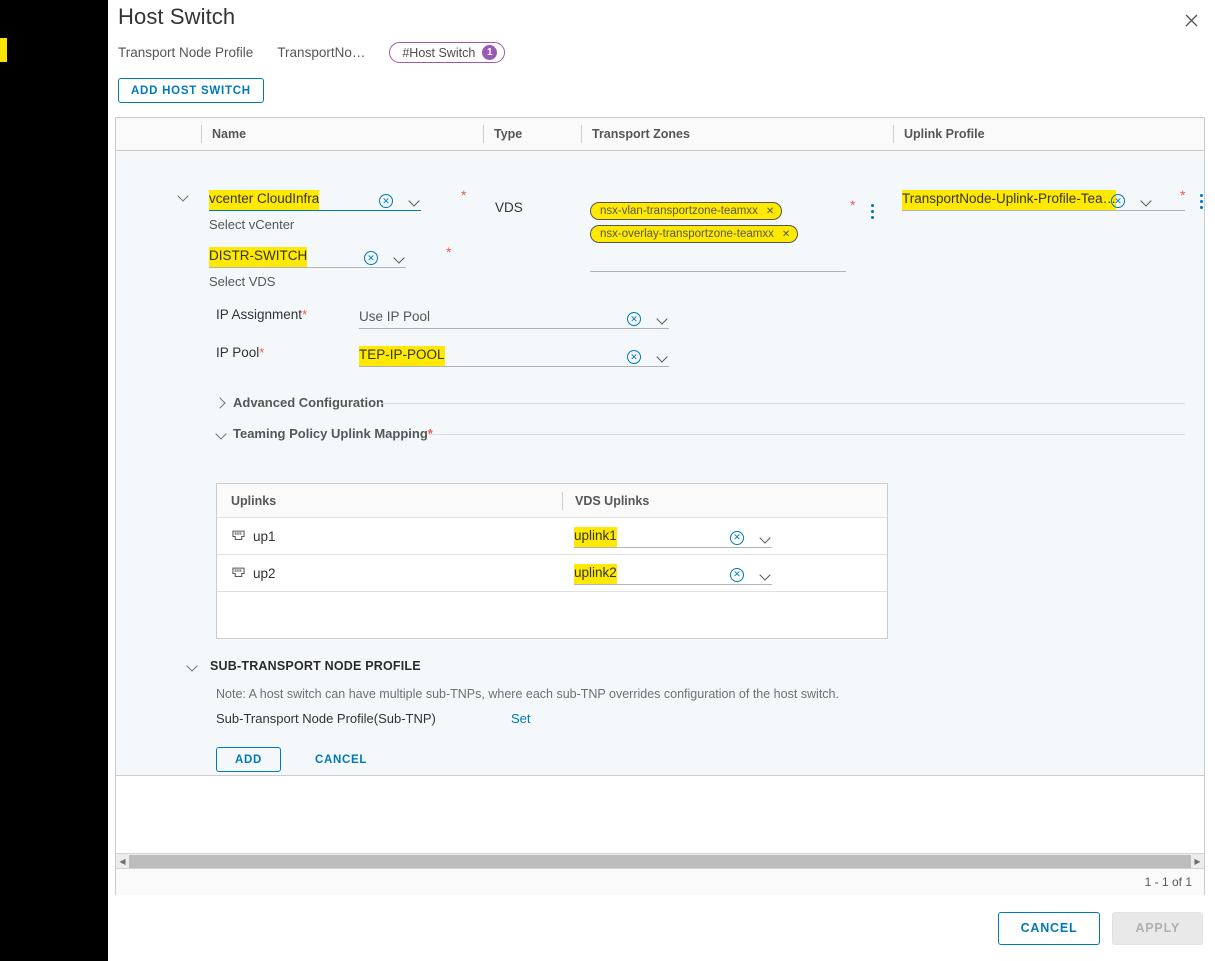 The image size is (1215, 961). I want to click on transport-zones-row-menu, so click(872, 211).